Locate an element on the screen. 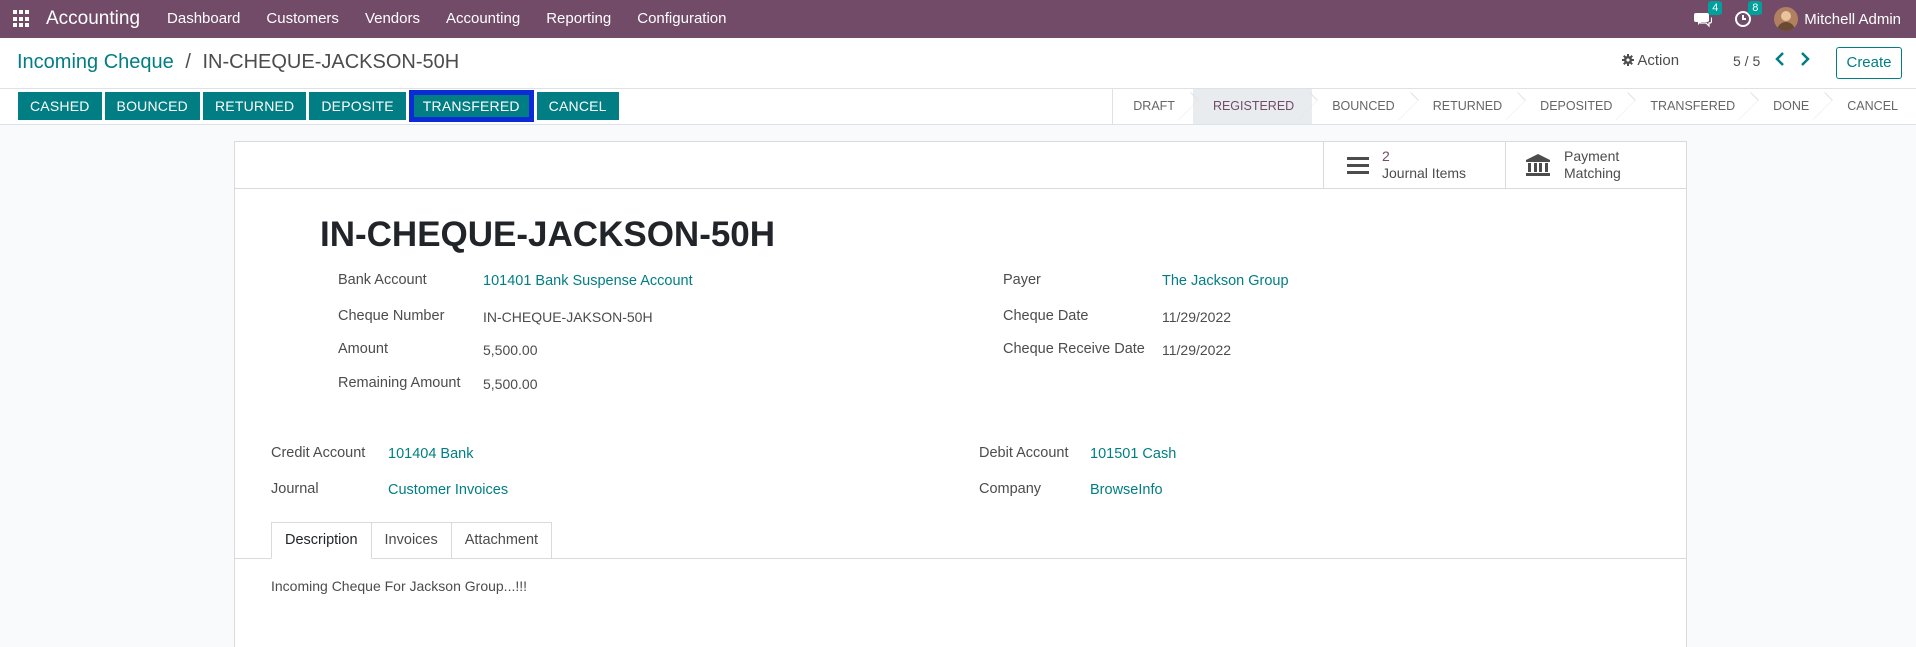  cheque-number-label: Cheque Number is located at coordinates (391, 316).